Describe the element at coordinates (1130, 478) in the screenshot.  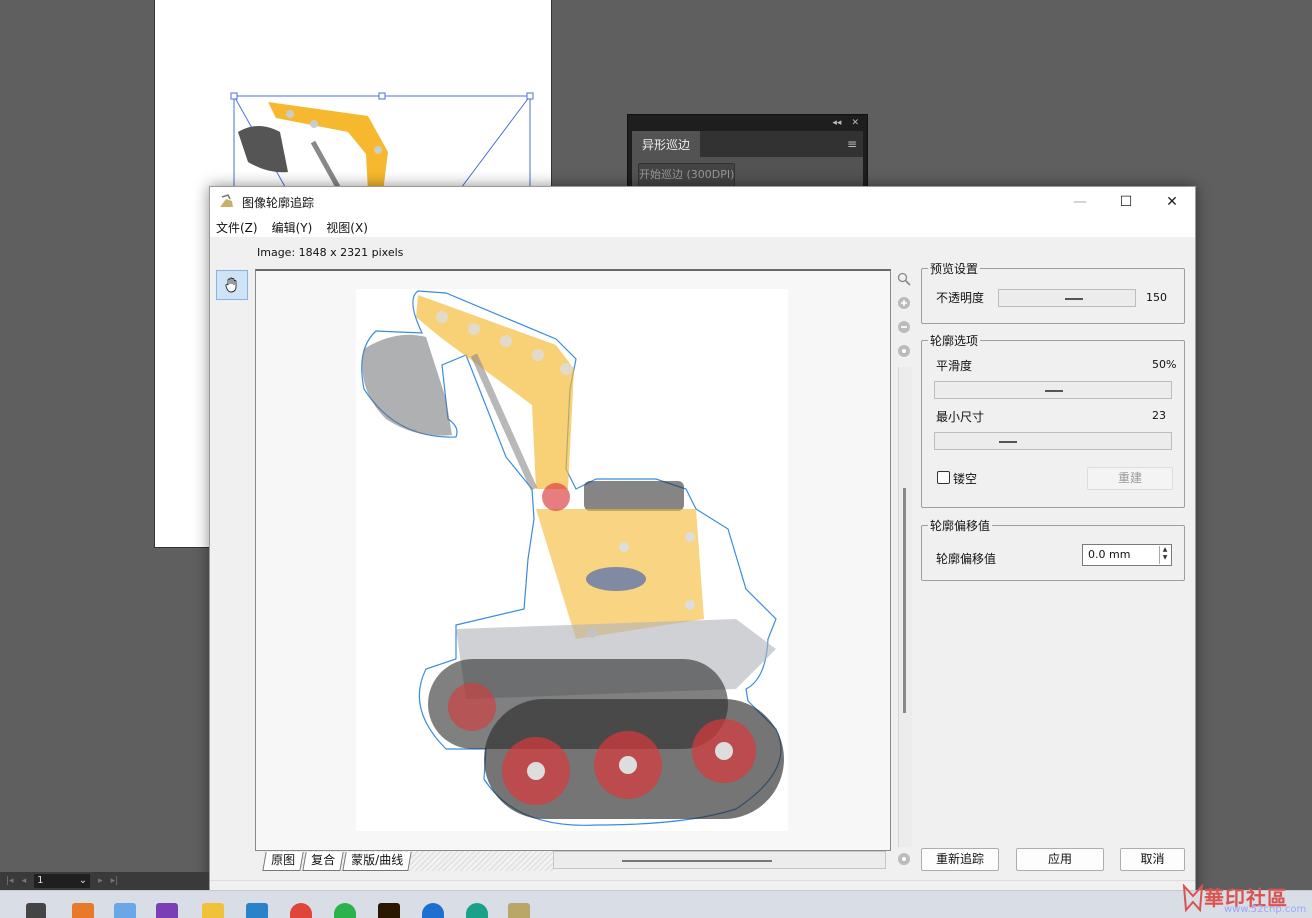
I see `rebuild-button: 重建` at that location.